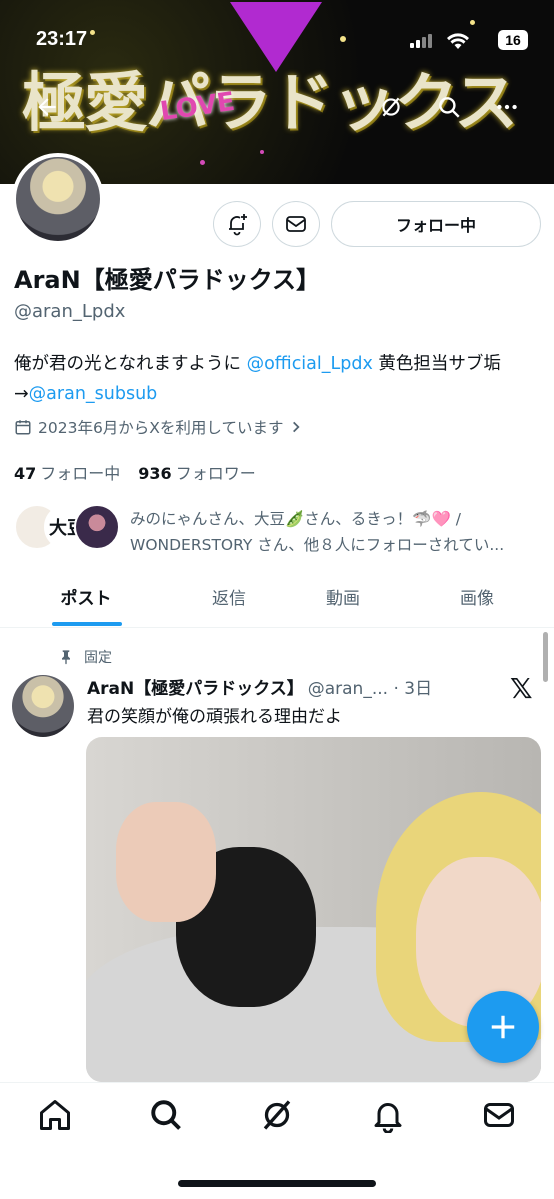 Image resolution: width=554 pixels, height=1199 pixels. Describe the element at coordinates (343, 596) in the screenshot. I see `tab-videos: 動画` at that location.